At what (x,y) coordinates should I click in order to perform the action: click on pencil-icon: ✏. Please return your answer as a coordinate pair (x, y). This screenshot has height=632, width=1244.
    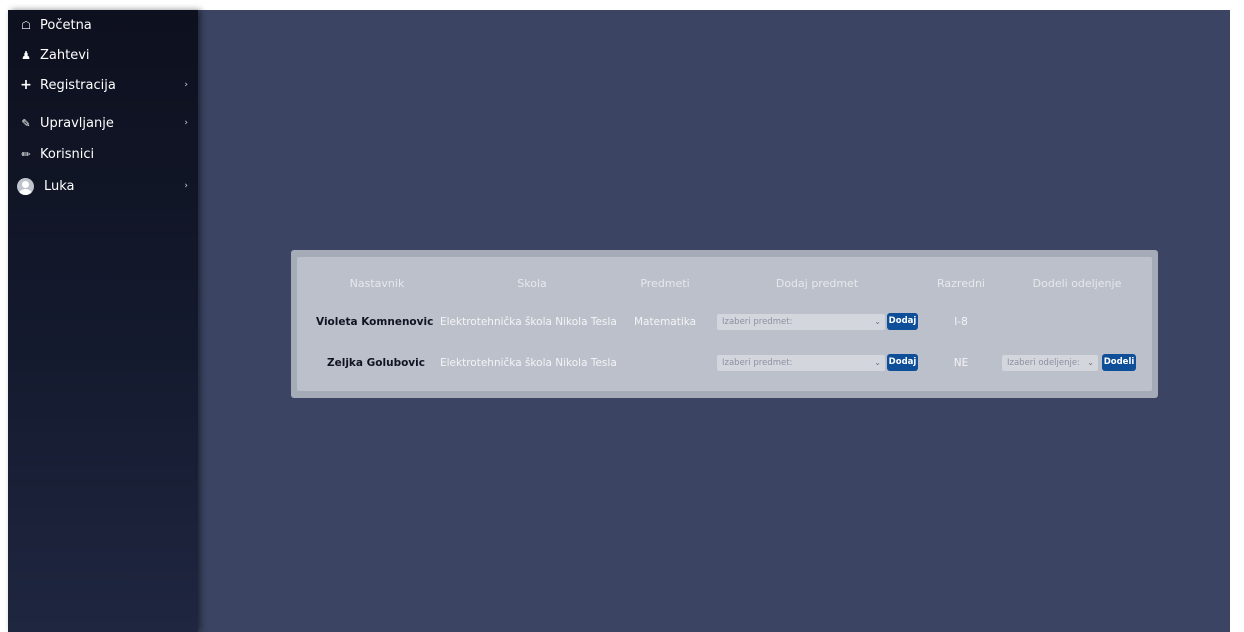
    Looking at the image, I should click on (26, 154).